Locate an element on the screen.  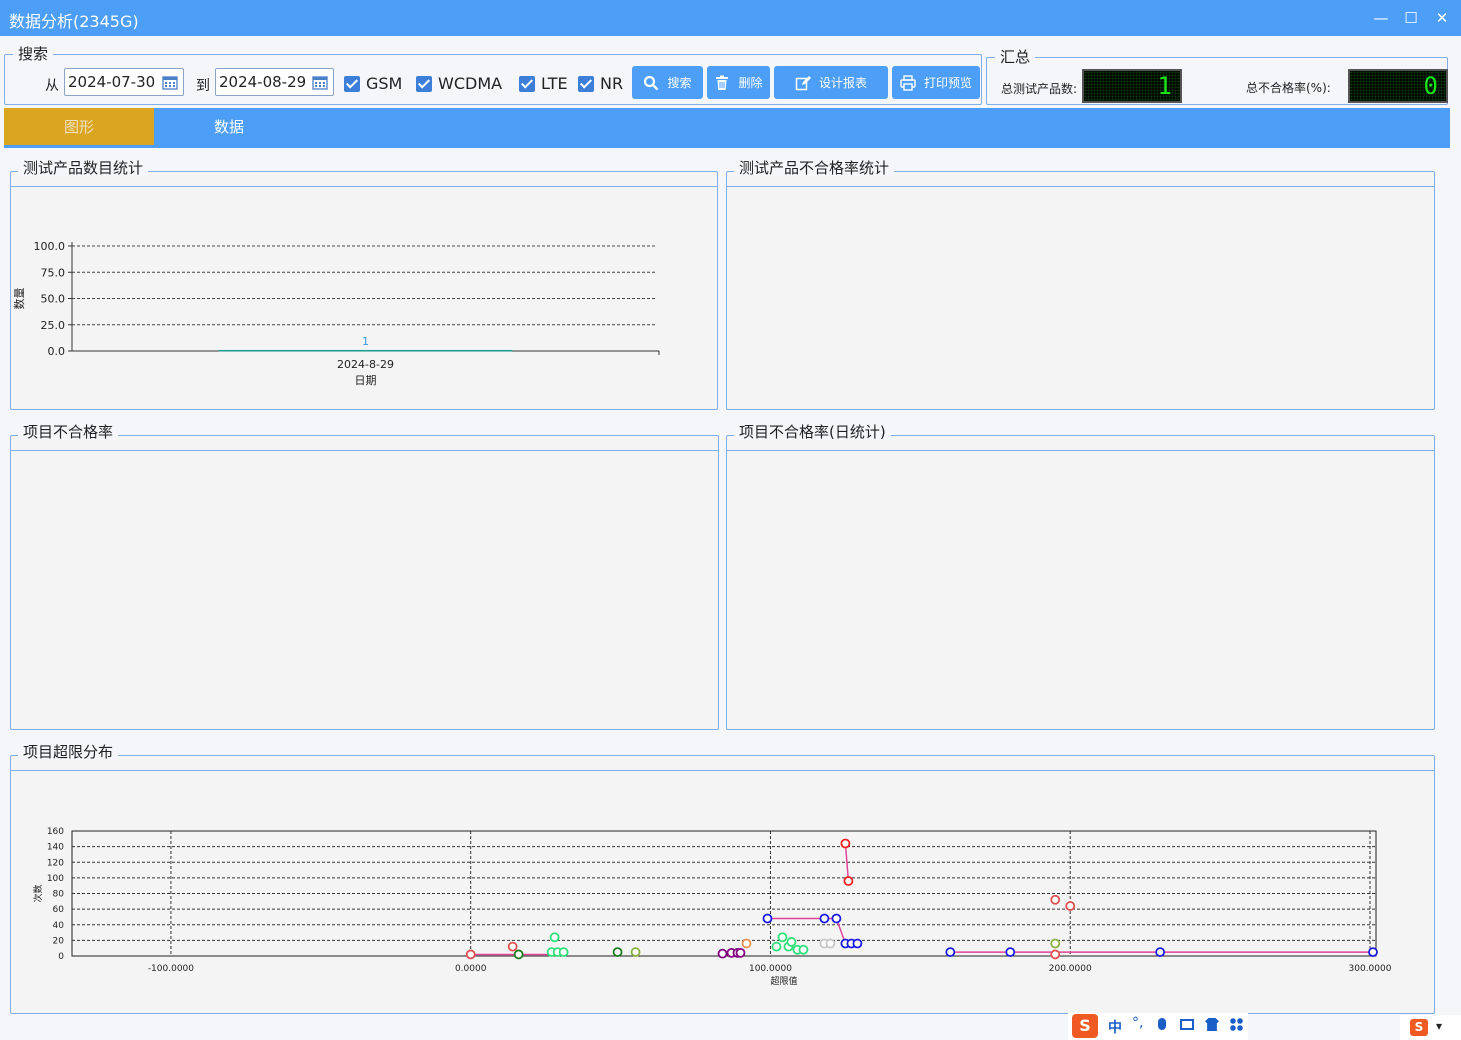
checkbox-label: WCDMA is located at coordinates (470, 83).